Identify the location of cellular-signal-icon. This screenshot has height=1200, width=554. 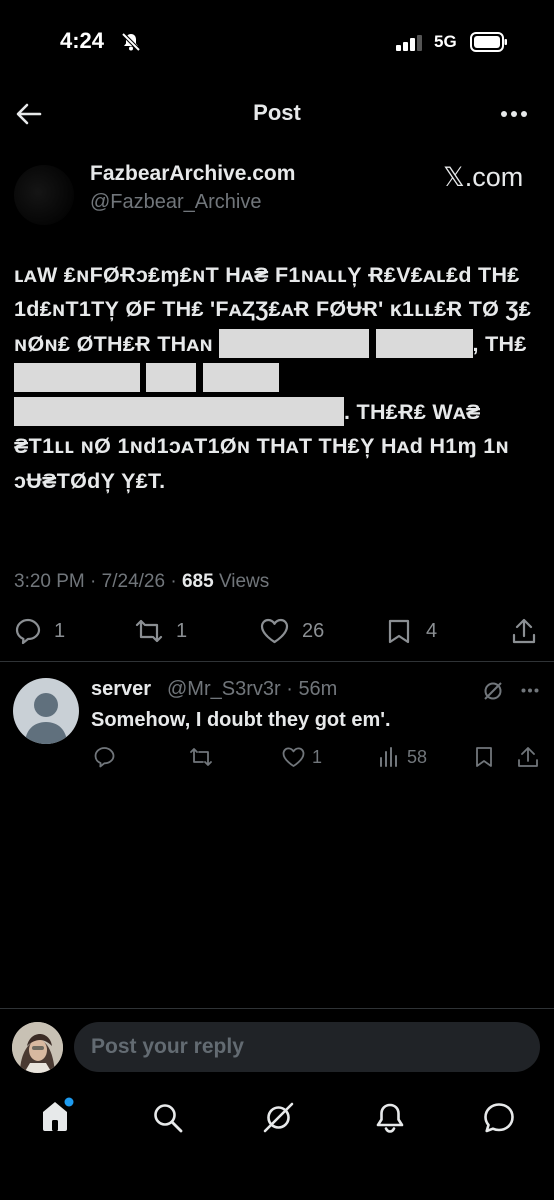
(411, 43).